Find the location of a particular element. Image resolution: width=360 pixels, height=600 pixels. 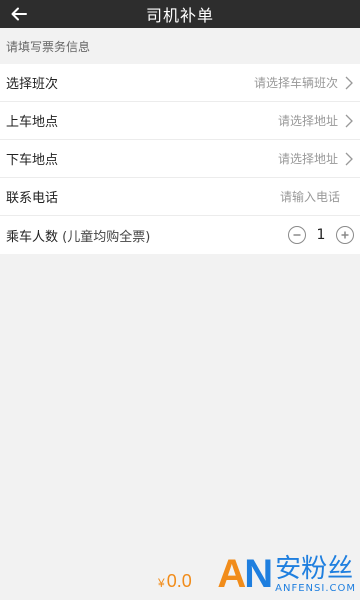

watermark-logo: AN 安粉丝 ANFENSI.COM is located at coordinates (286, 574).